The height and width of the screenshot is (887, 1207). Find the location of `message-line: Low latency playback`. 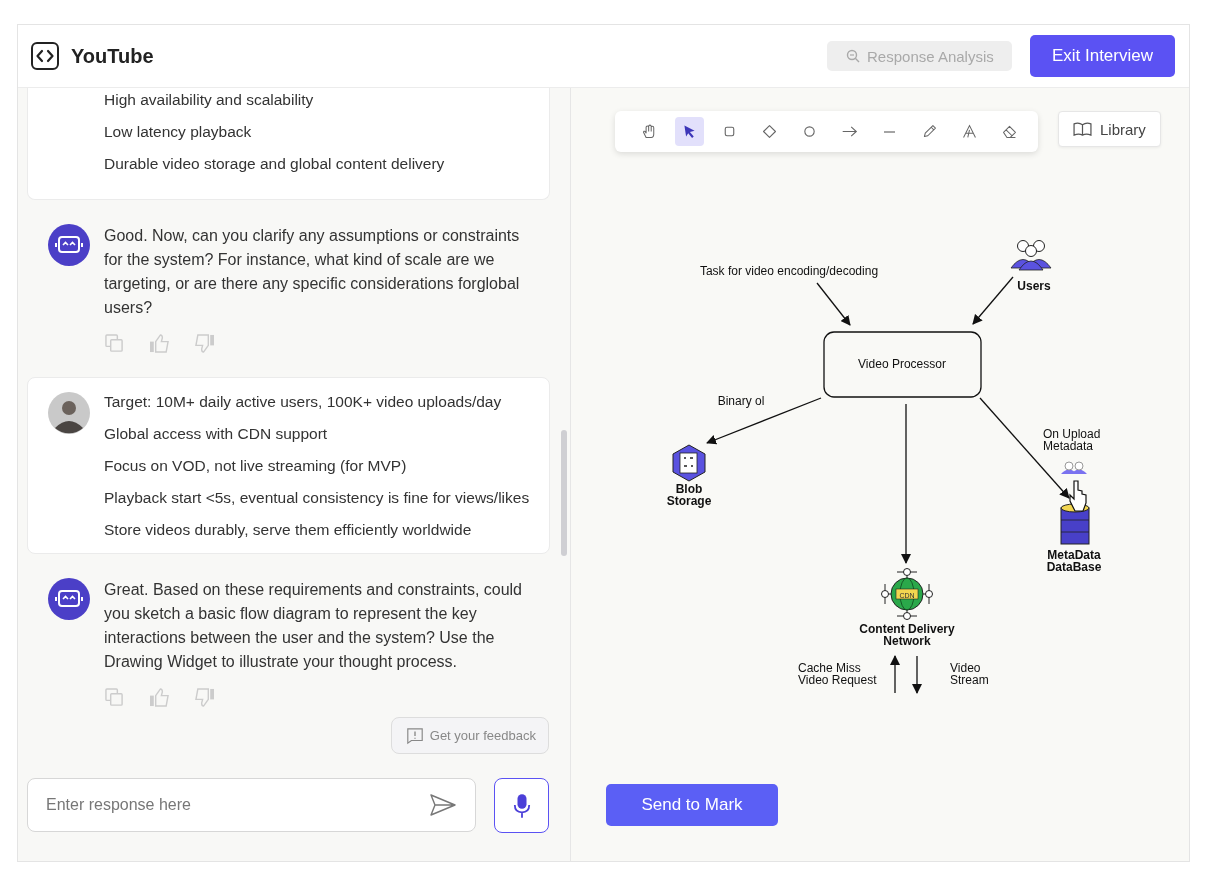

message-line: Low latency playback is located at coordinates (178, 131).